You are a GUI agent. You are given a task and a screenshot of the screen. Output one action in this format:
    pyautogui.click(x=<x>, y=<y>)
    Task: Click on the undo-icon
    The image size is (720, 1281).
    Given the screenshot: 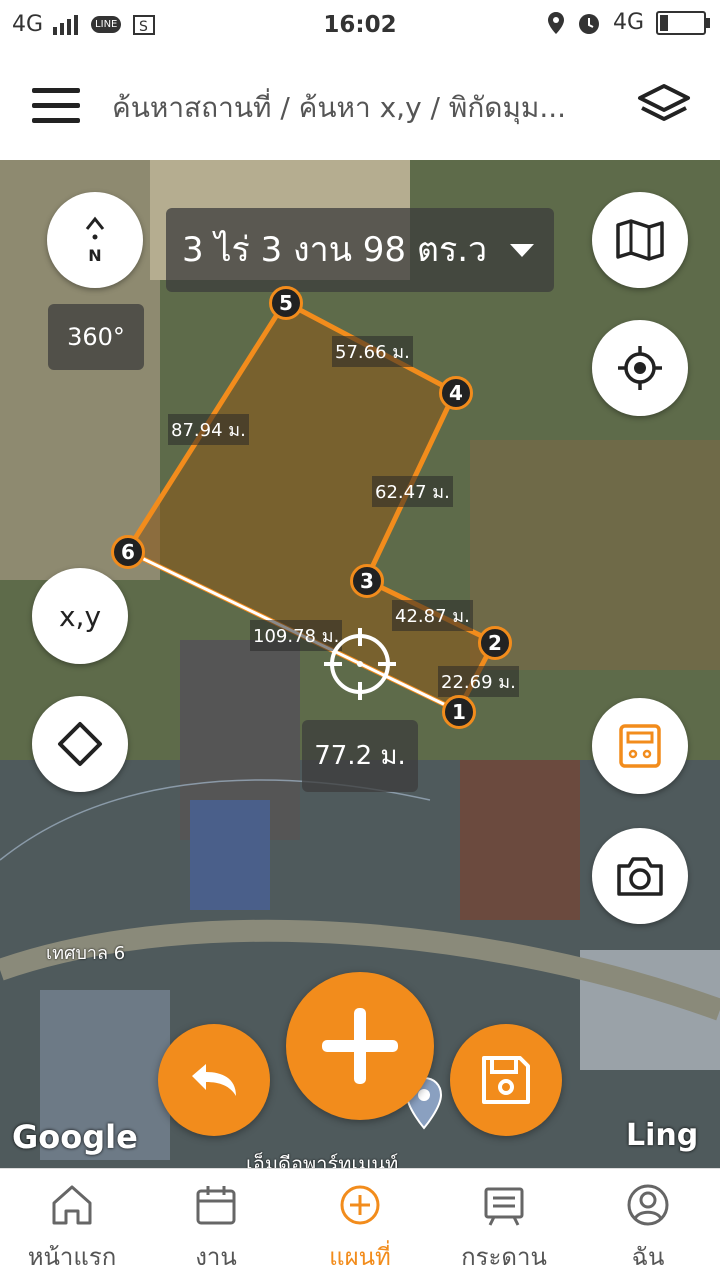 What is the action you would take?
    pyautogui.click(x=214, y=1080)
    